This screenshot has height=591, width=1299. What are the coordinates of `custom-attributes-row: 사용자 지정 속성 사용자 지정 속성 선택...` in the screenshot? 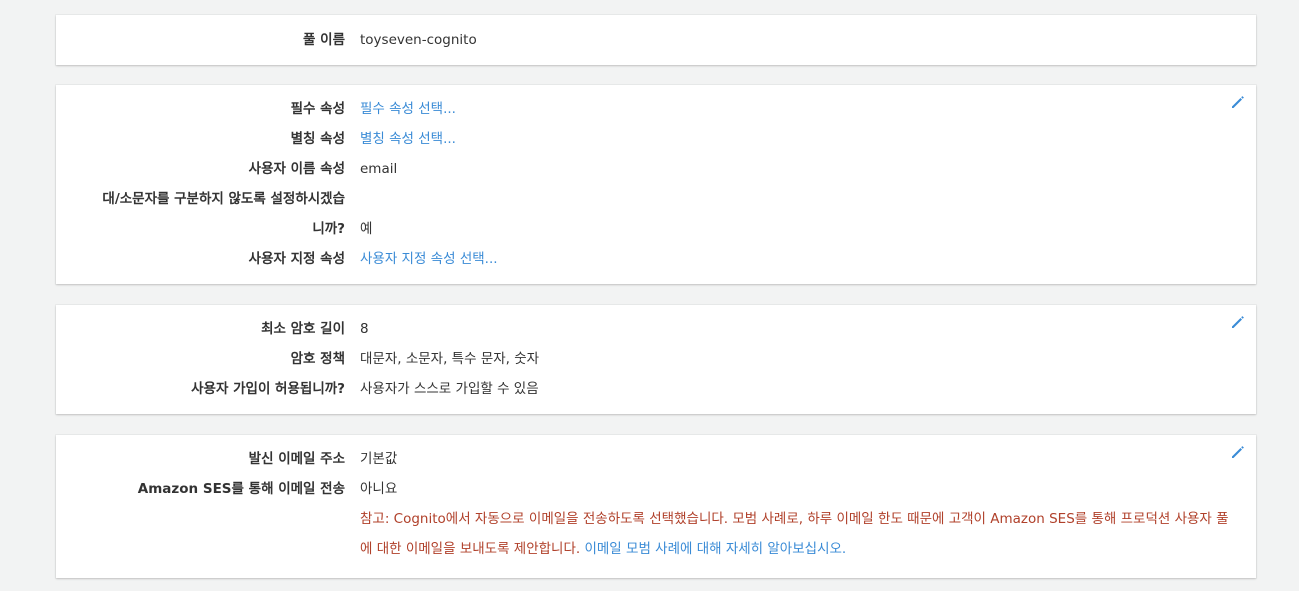 It's located at (656, 259).